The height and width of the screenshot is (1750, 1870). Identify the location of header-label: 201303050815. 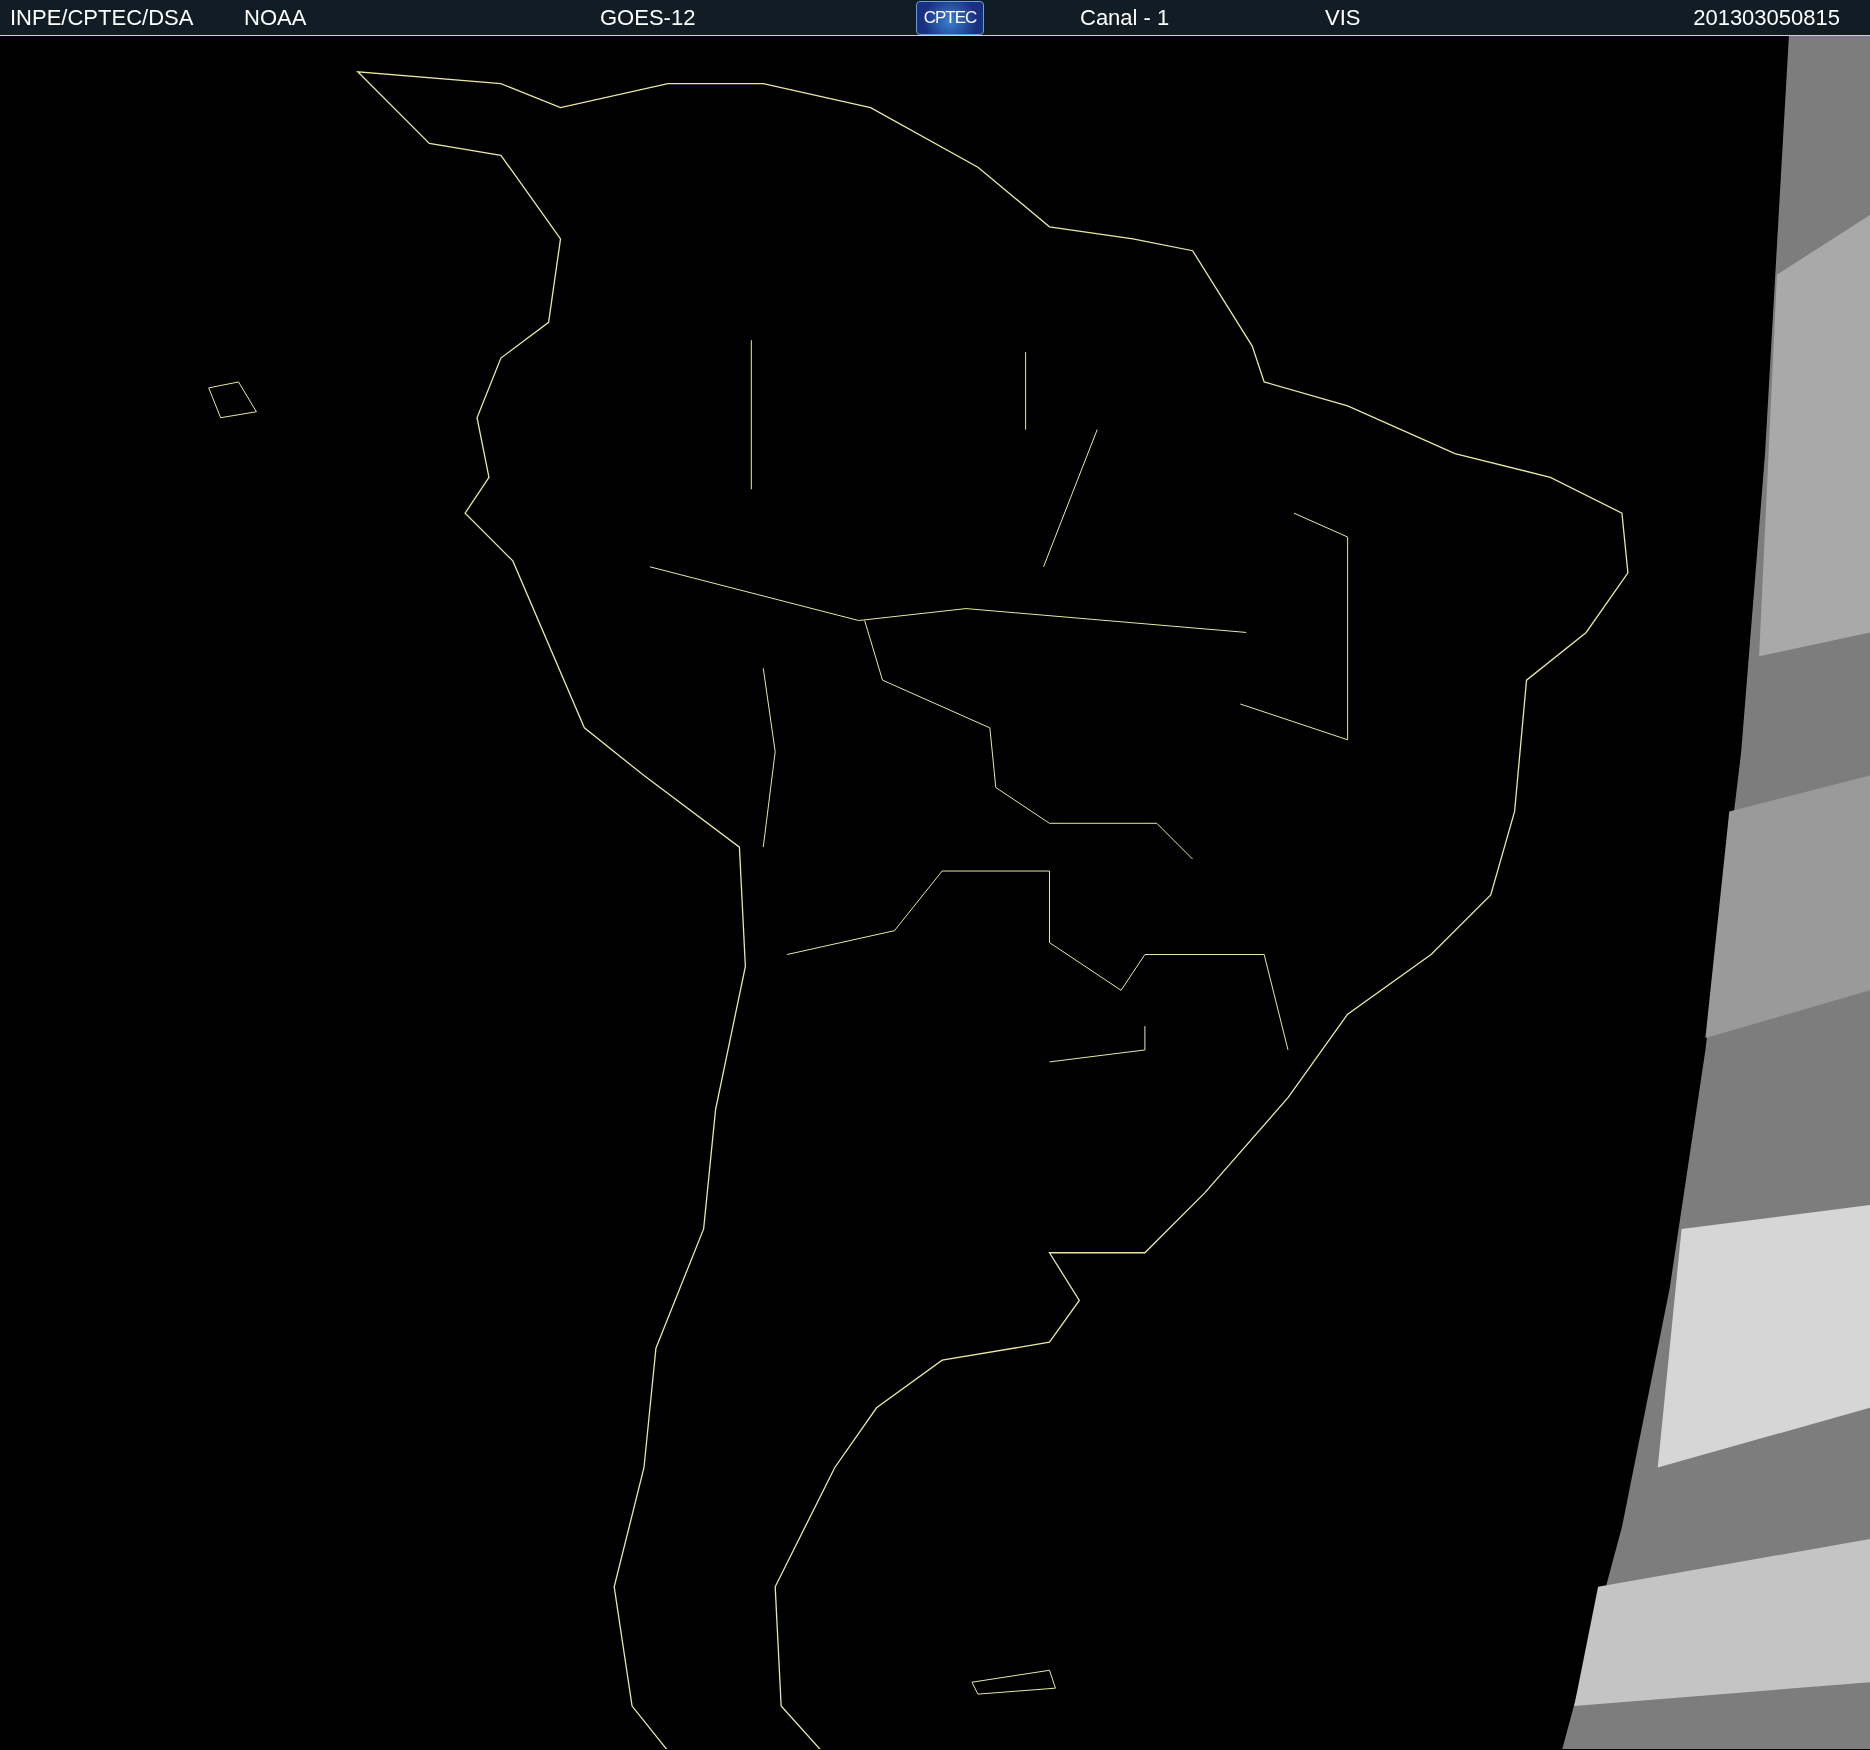
(1767, 17).